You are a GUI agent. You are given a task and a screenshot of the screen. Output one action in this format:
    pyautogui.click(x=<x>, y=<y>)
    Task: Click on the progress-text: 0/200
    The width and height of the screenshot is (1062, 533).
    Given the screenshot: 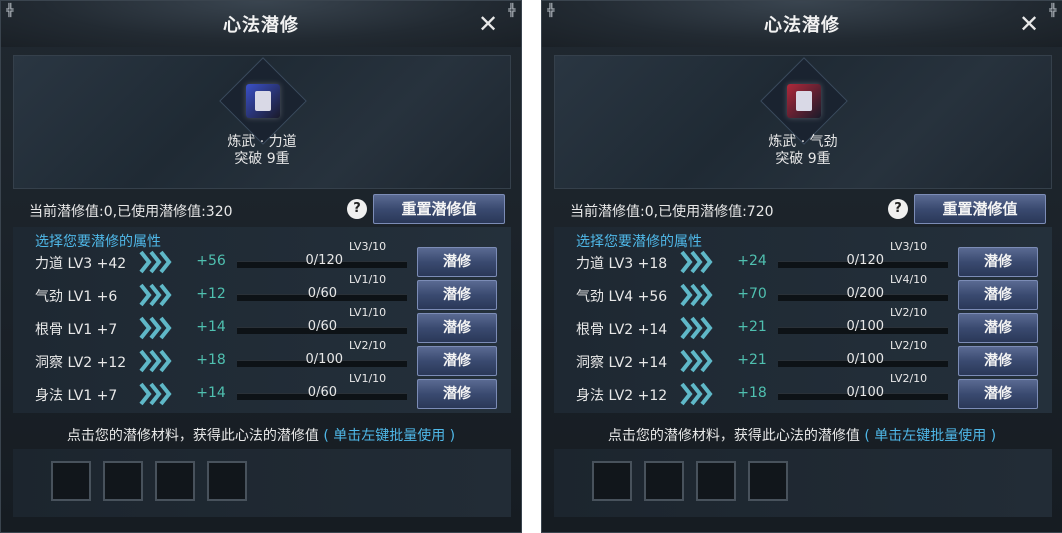 What is the action you would take?
    pyautogui.click(x=865, y=293)
    